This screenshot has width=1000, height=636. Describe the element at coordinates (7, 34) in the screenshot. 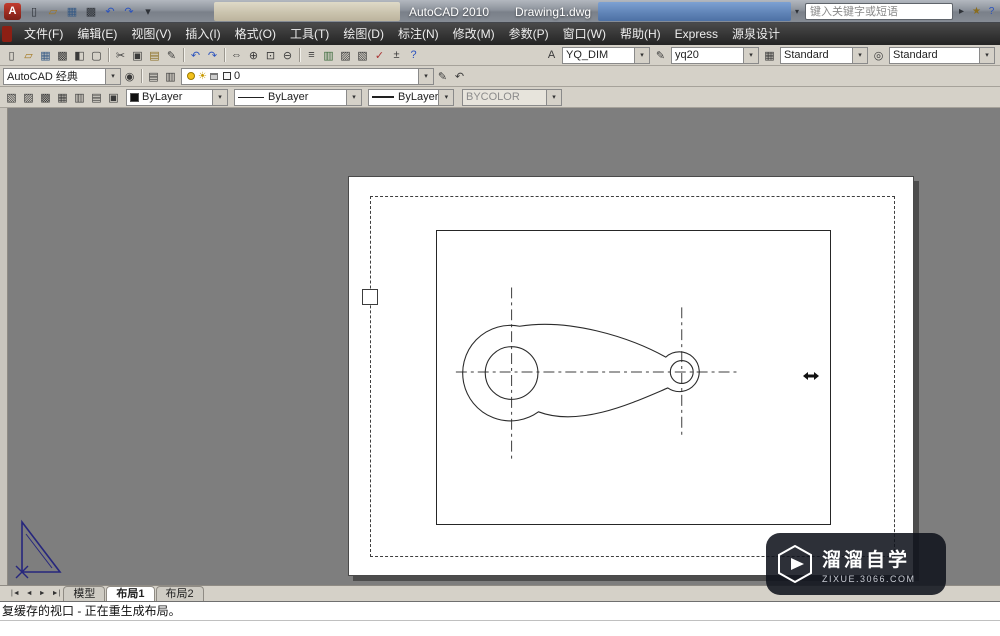

I see `app-menu-icon` at that location.